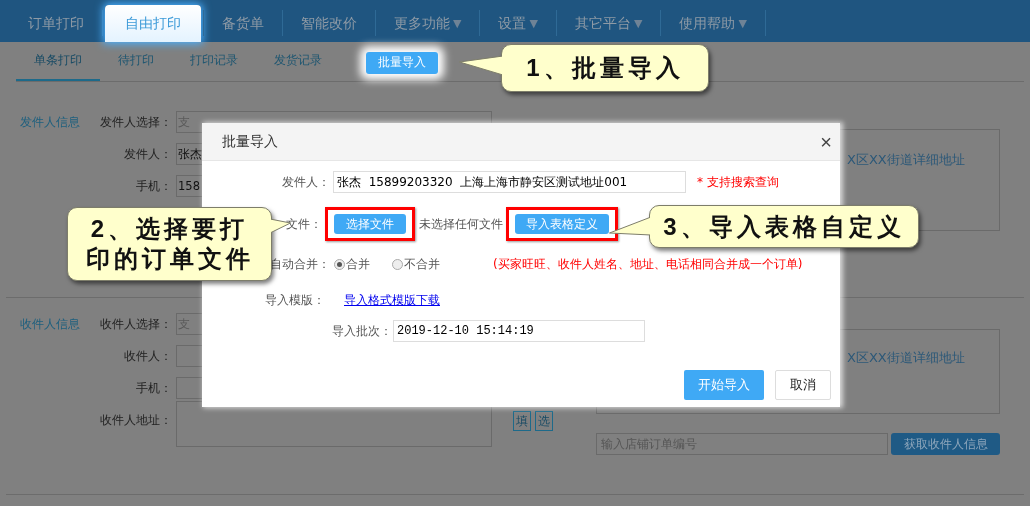 The image size is (1030, 506). What do you see at coordinates (169, 244) in the screenshot?
I see `callout-text: 2、选择要打印的订单文件` at bounding box center [169, 244].